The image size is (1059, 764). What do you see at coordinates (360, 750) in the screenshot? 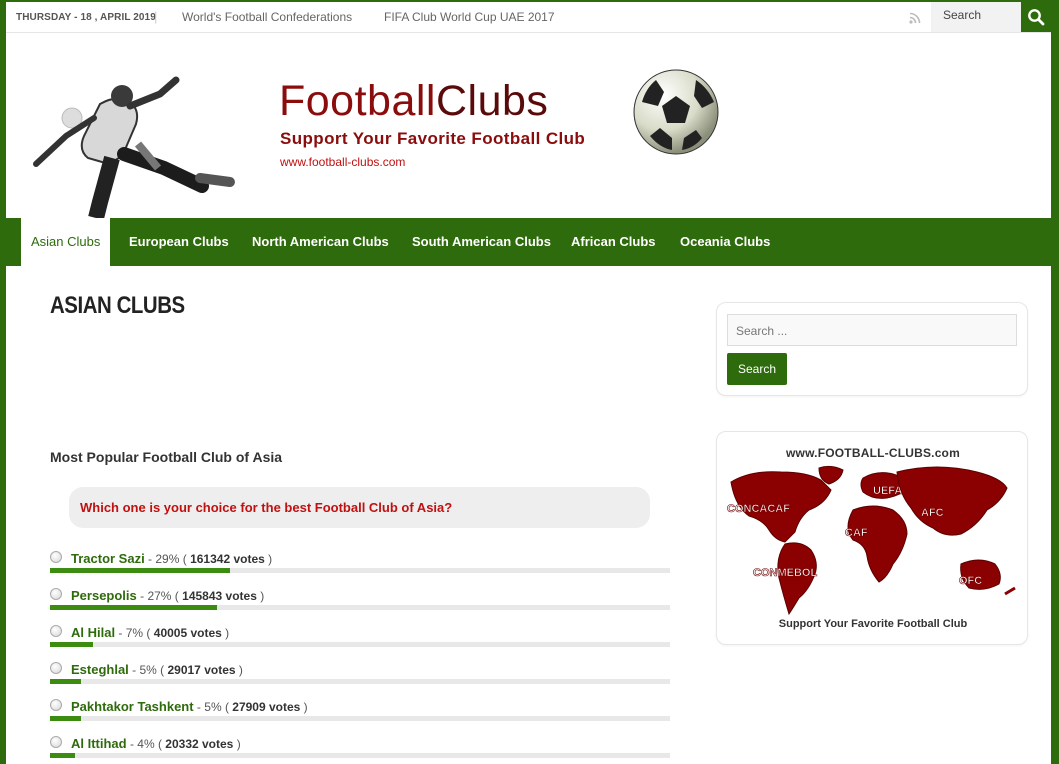
I see `poll-option: Al Ittihad - 4% ( 20332 votes )` at bounding box center [360, 750].